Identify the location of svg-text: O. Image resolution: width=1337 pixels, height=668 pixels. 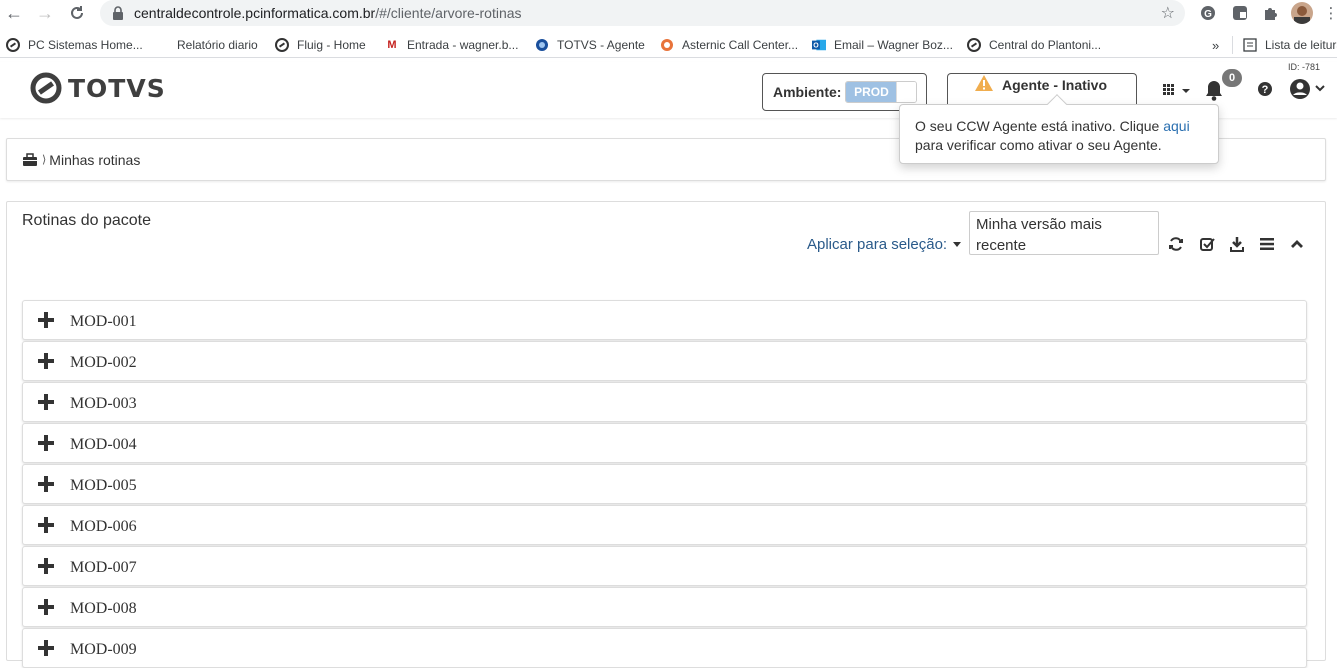
(816, 46).